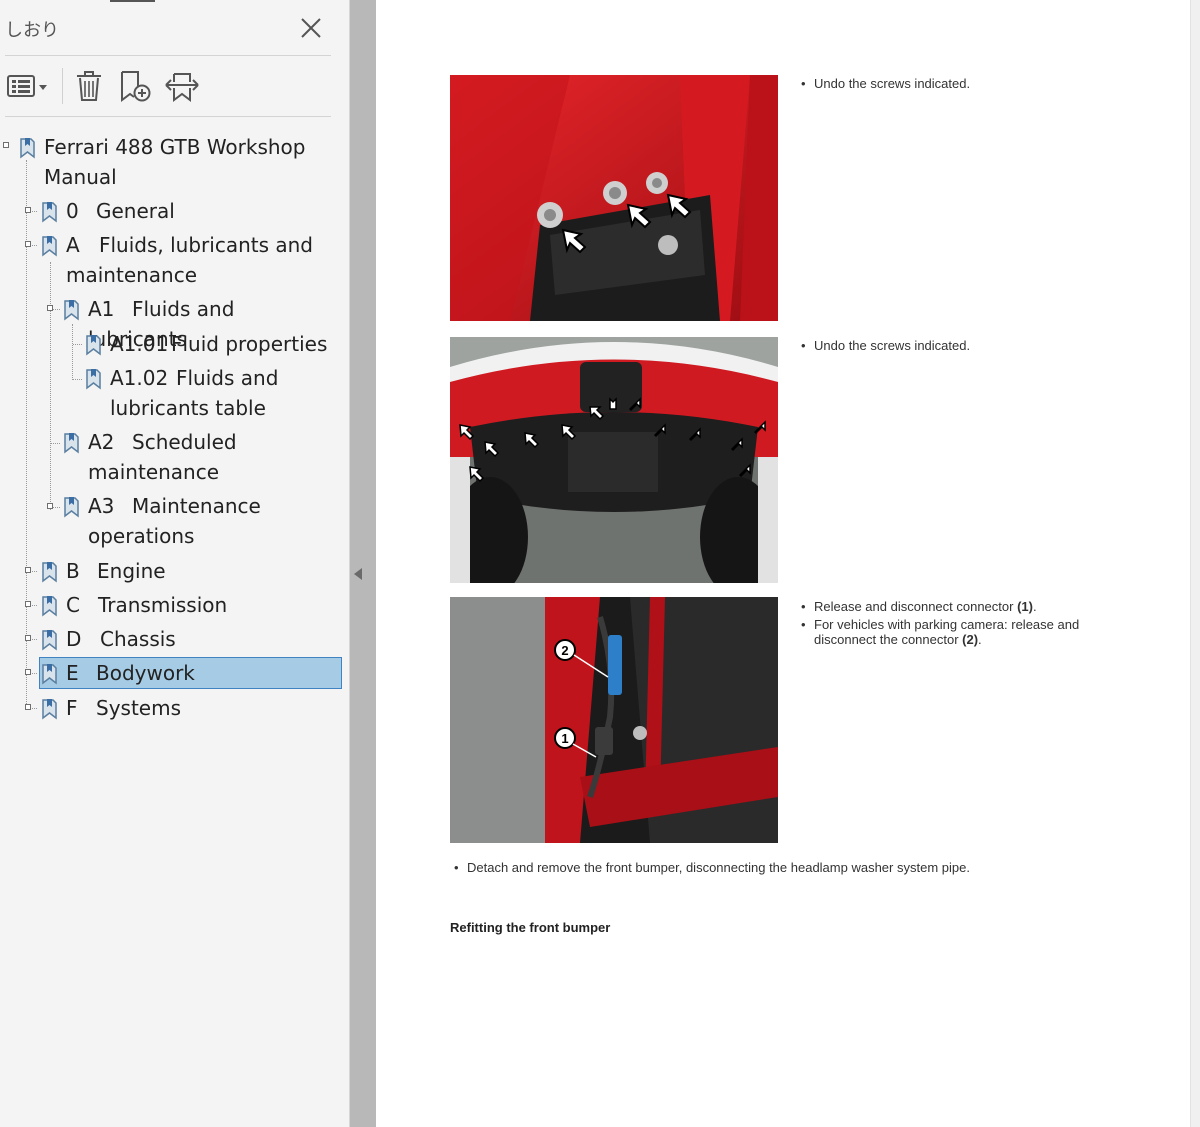  What do you see at coordinates (132, 1) in the screenshot?
I see `tab-indicator` at bounding box center [132, 1].